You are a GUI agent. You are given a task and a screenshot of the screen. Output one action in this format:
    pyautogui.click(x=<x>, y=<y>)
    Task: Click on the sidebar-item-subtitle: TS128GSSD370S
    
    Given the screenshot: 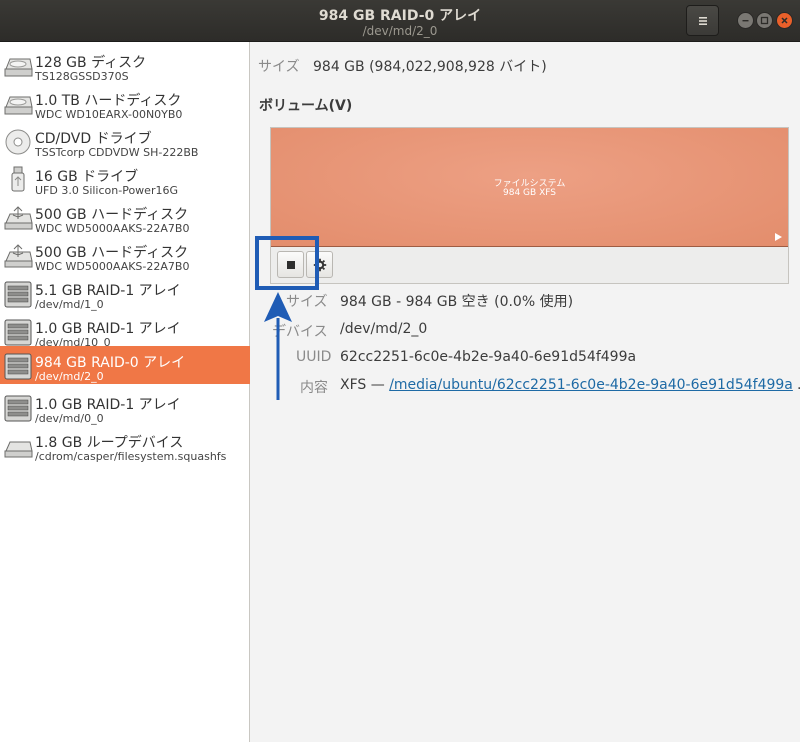 What is the action you would take?
    pyautogui.click(x=82, y=76)
    